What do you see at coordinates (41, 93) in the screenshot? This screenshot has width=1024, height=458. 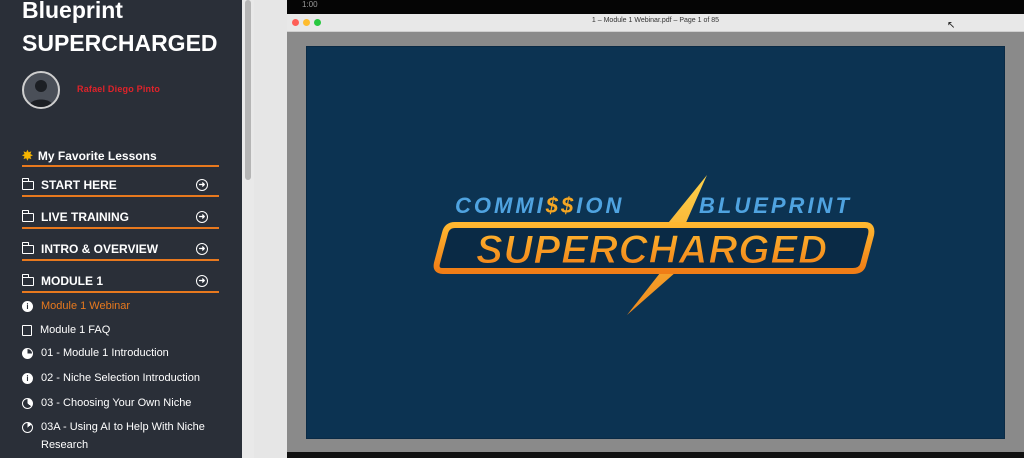 I see `user-silhouette-icon` at bounding box center [41, 93].